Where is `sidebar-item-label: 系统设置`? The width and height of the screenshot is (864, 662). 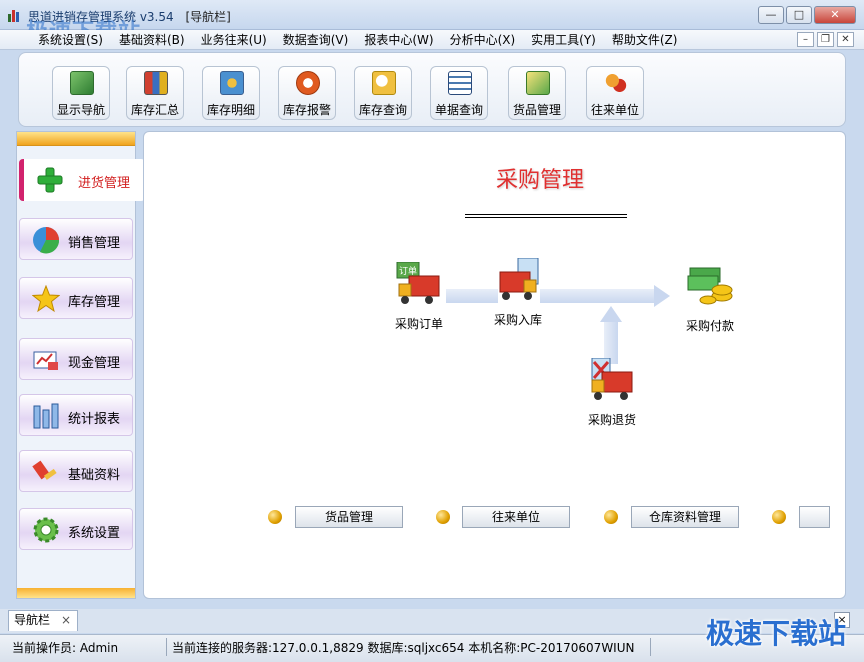
sidebar-item-label: 系统设置 is located at coordinates (94, 533).